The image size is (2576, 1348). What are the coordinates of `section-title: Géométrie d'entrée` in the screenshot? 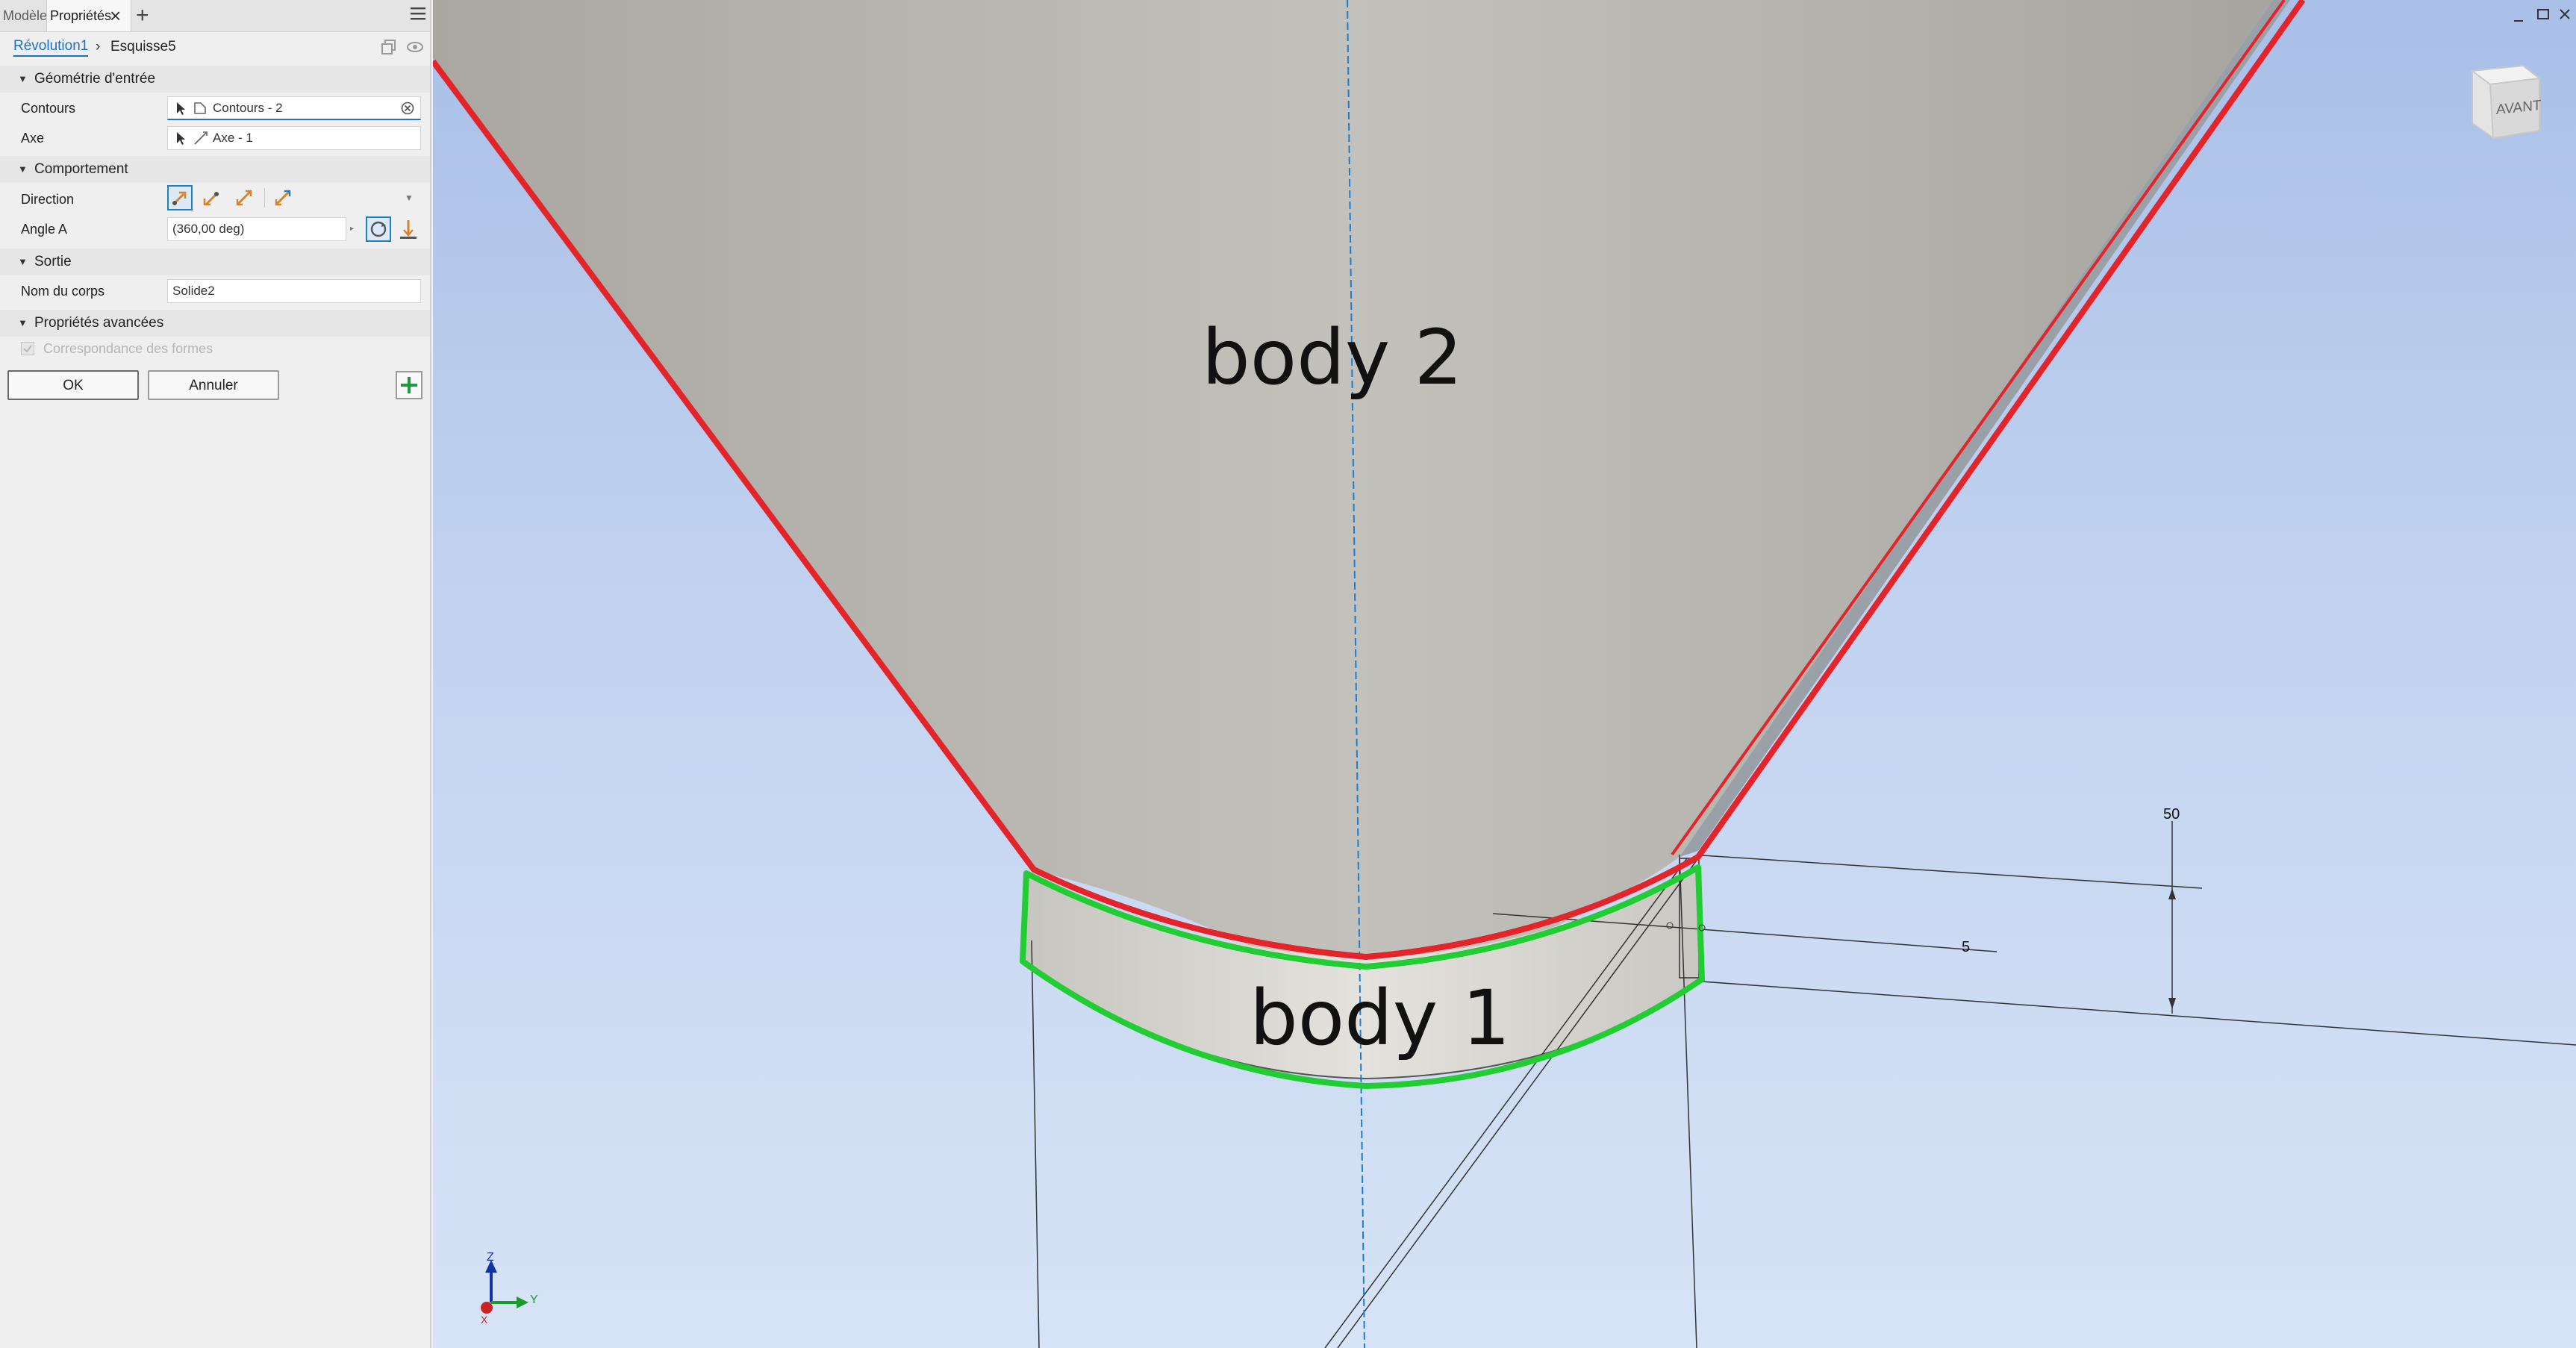 It's located at (95, 79).